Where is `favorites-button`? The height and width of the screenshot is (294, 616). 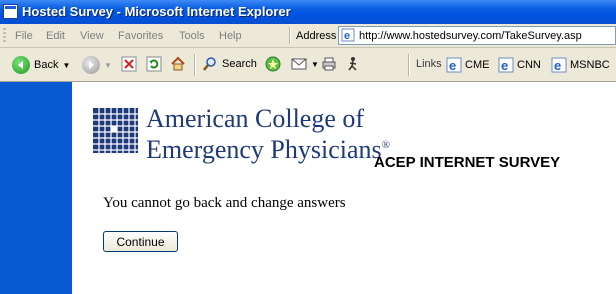 favorites-button is located at coordinates (273, 64).